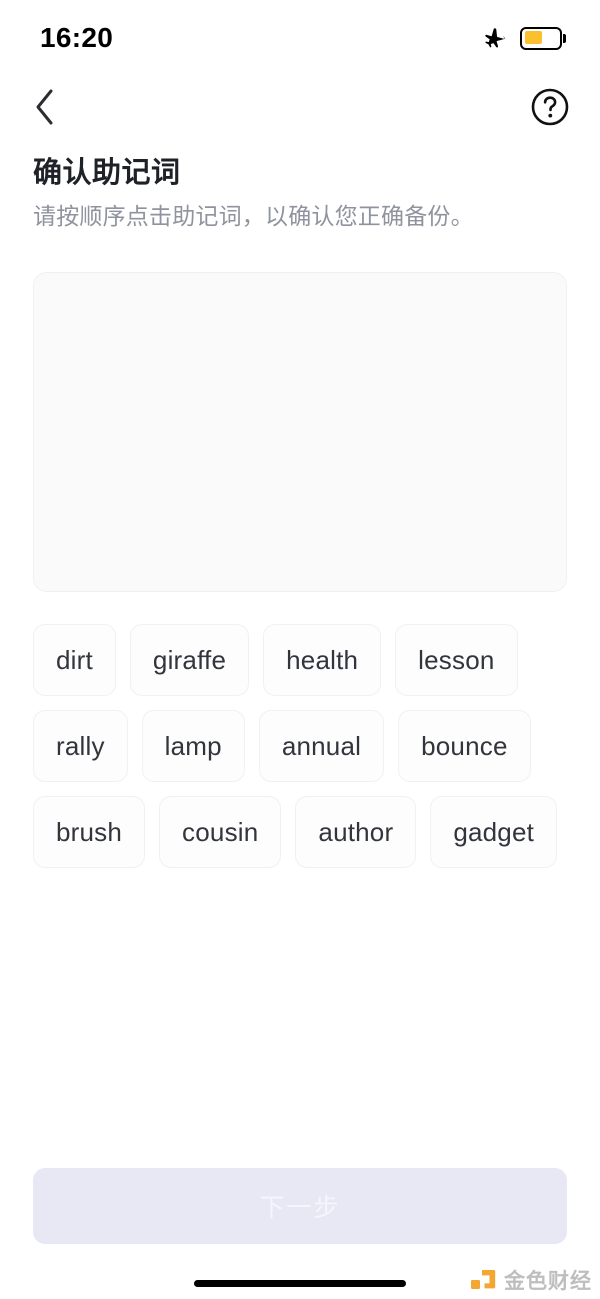 The width and height of the screenshot is (600, 1299). What do you see at coordinates (456, 660) in the screenshot?
I see `word-chip: lesson` at bounding box center [456, 660].